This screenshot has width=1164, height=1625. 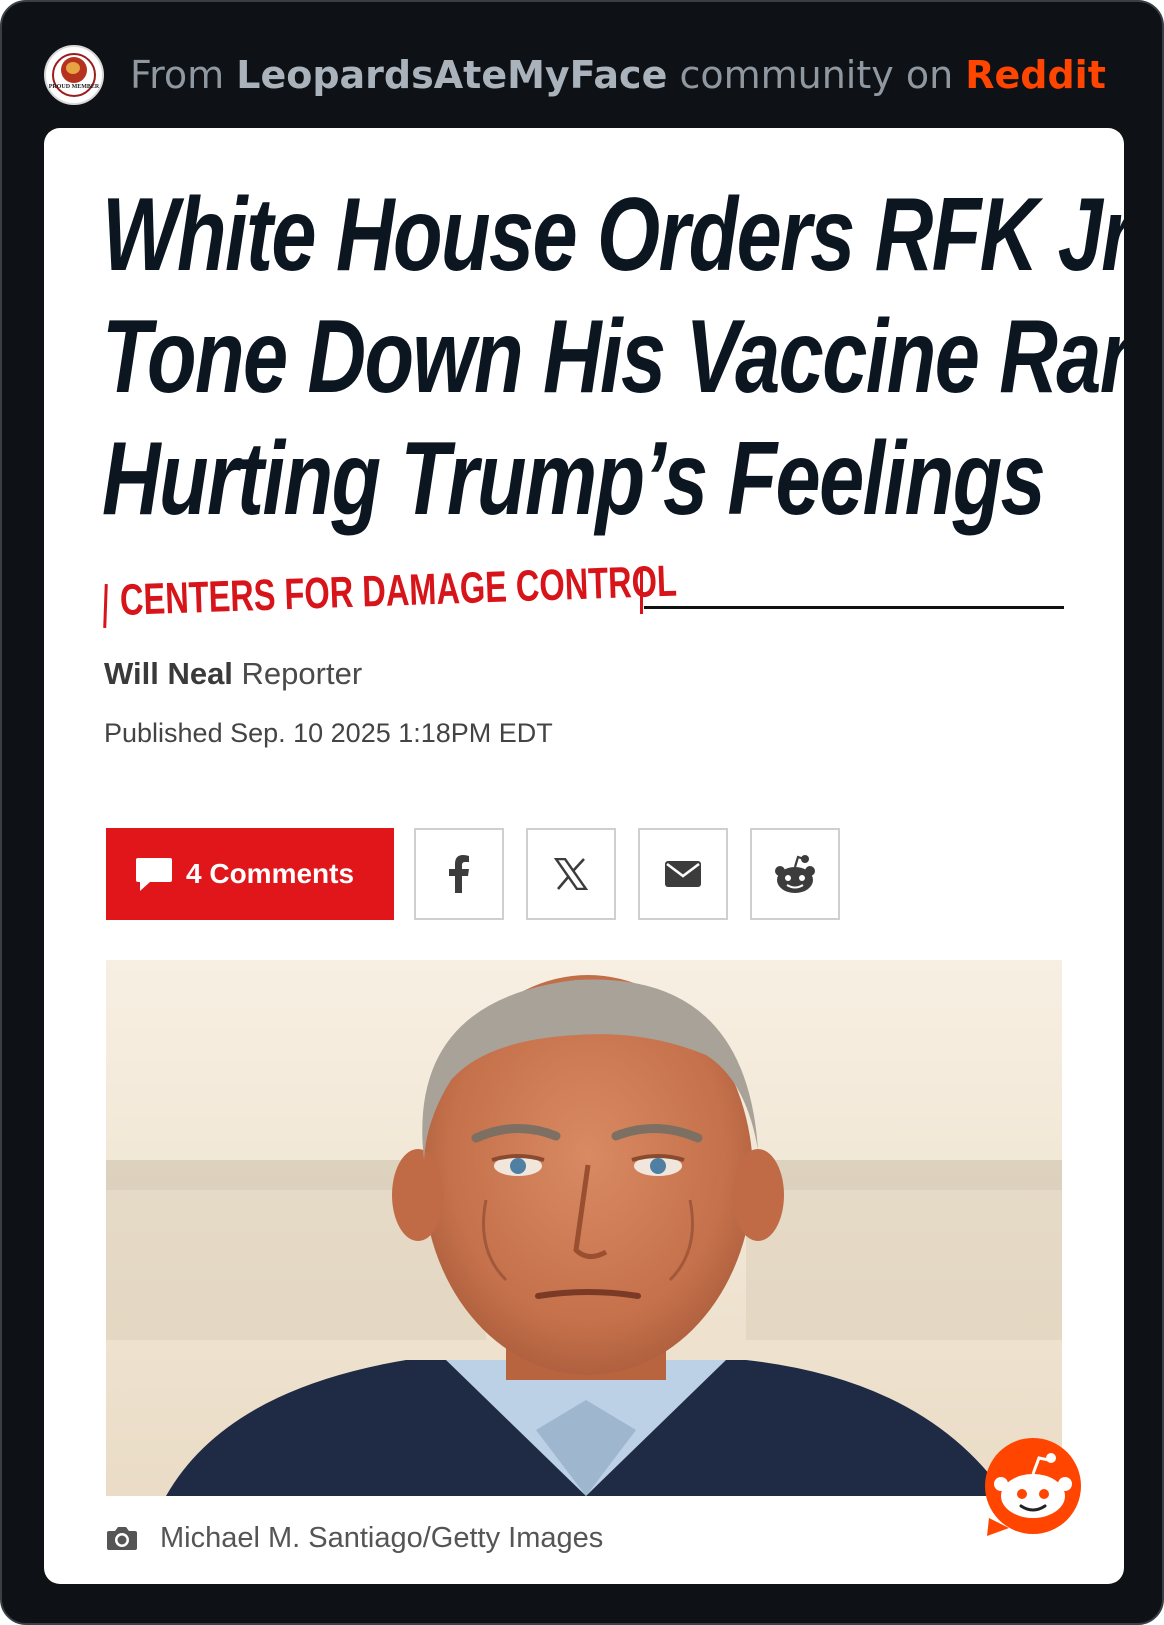 I want to click on tag-label: CENTERS FOR DAMAGE CONTROL, so click(x=398, y=591).